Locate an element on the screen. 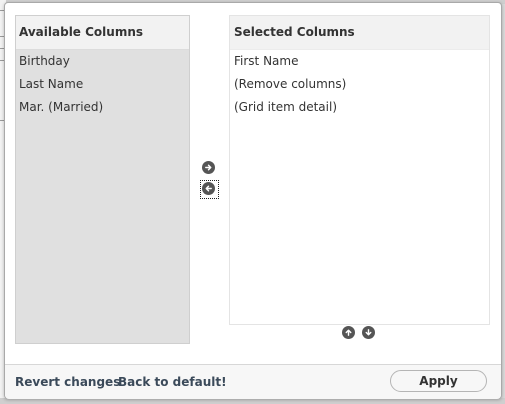 The width and height of the screenshot is (505, 404). available-column-item: Last Name is located at coordinates (102, 84).